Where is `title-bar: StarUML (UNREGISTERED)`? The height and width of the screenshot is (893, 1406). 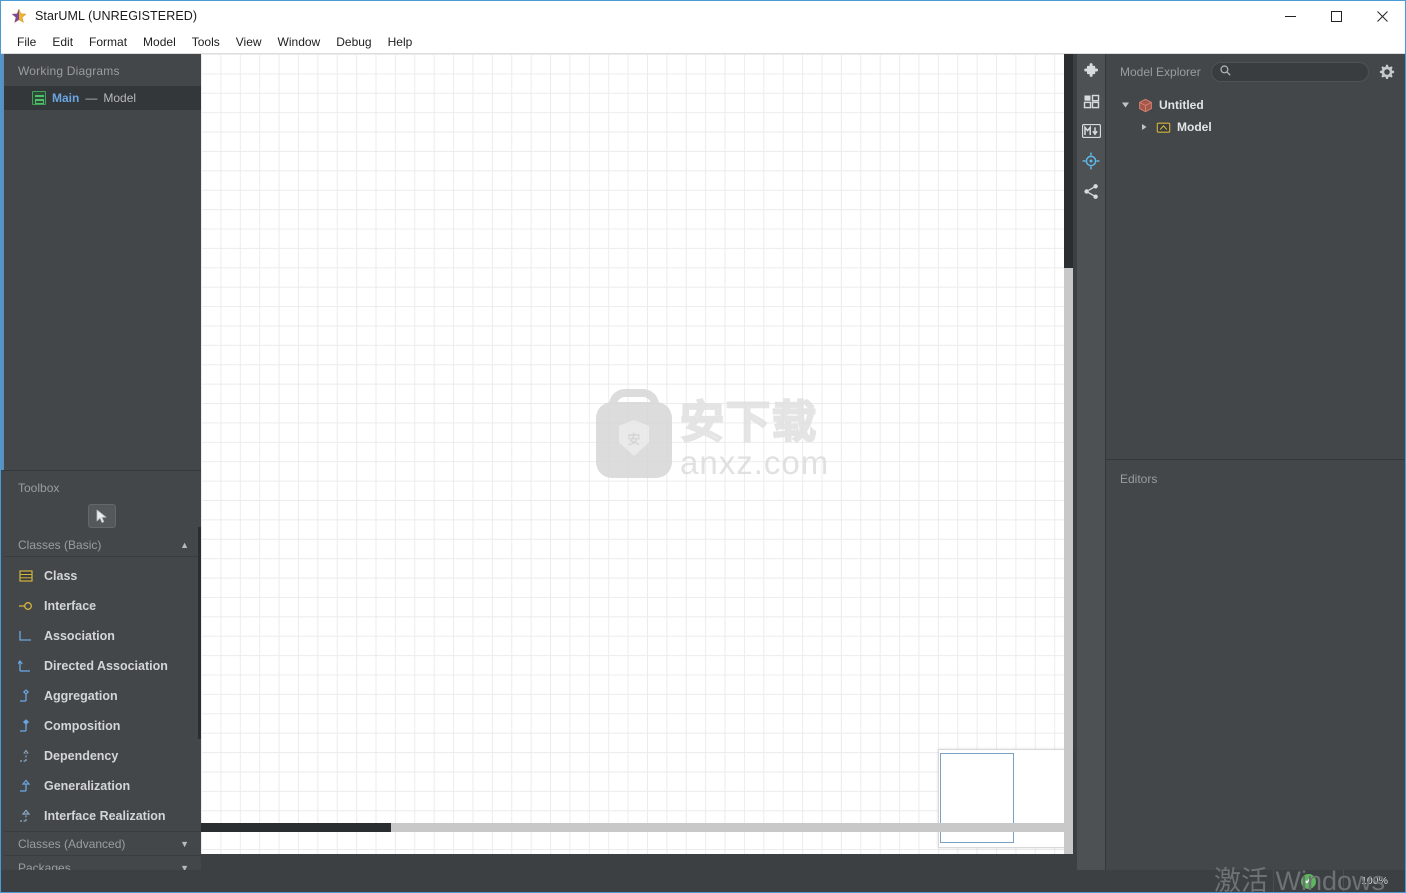
title-bar: StarUML (UNREGISTERED) is located at coordinates (703, 16).